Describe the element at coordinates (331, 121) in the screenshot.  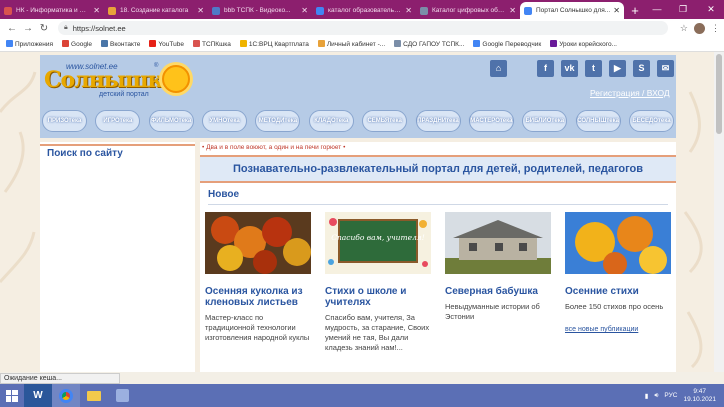
I see `menu-item: КЛАДОтека` at that location.